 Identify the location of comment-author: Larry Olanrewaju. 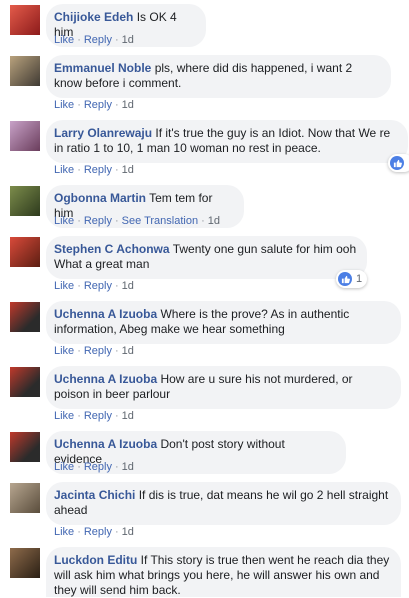
(103, 133).